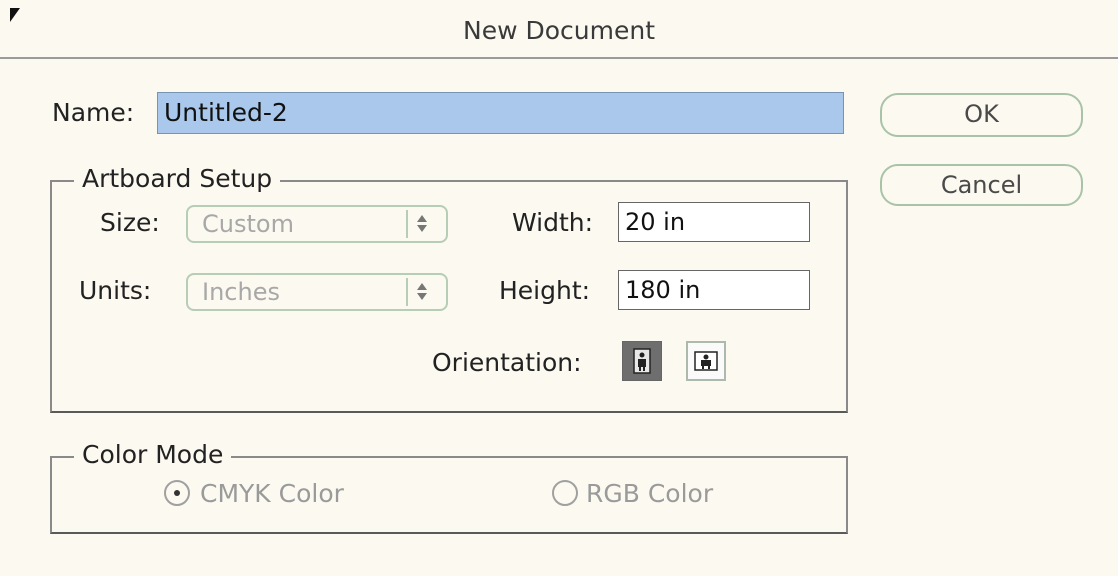  I want to click on landscape-orientation-button, so click(706, 361).